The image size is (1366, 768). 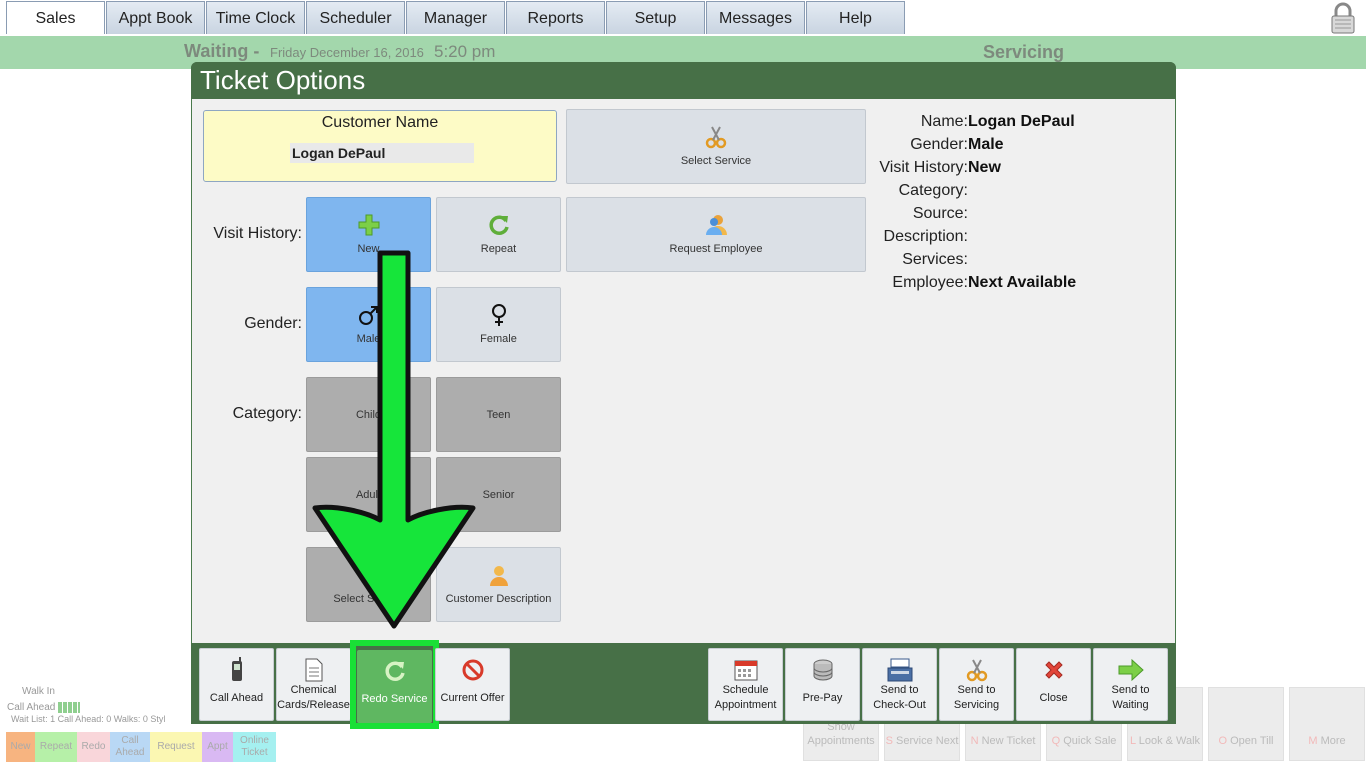 I want to click on plus-icon, so click(x=368, y=225).